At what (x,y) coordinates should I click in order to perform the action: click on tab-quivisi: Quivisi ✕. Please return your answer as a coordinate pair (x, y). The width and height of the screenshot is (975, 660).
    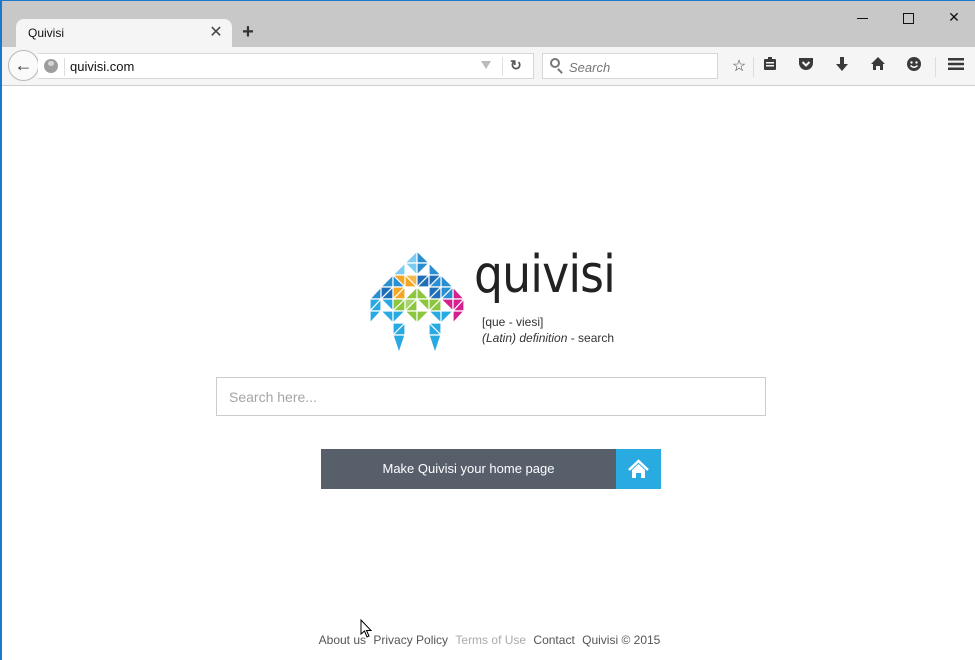
    Looking at the image, I should click on (124, 34).